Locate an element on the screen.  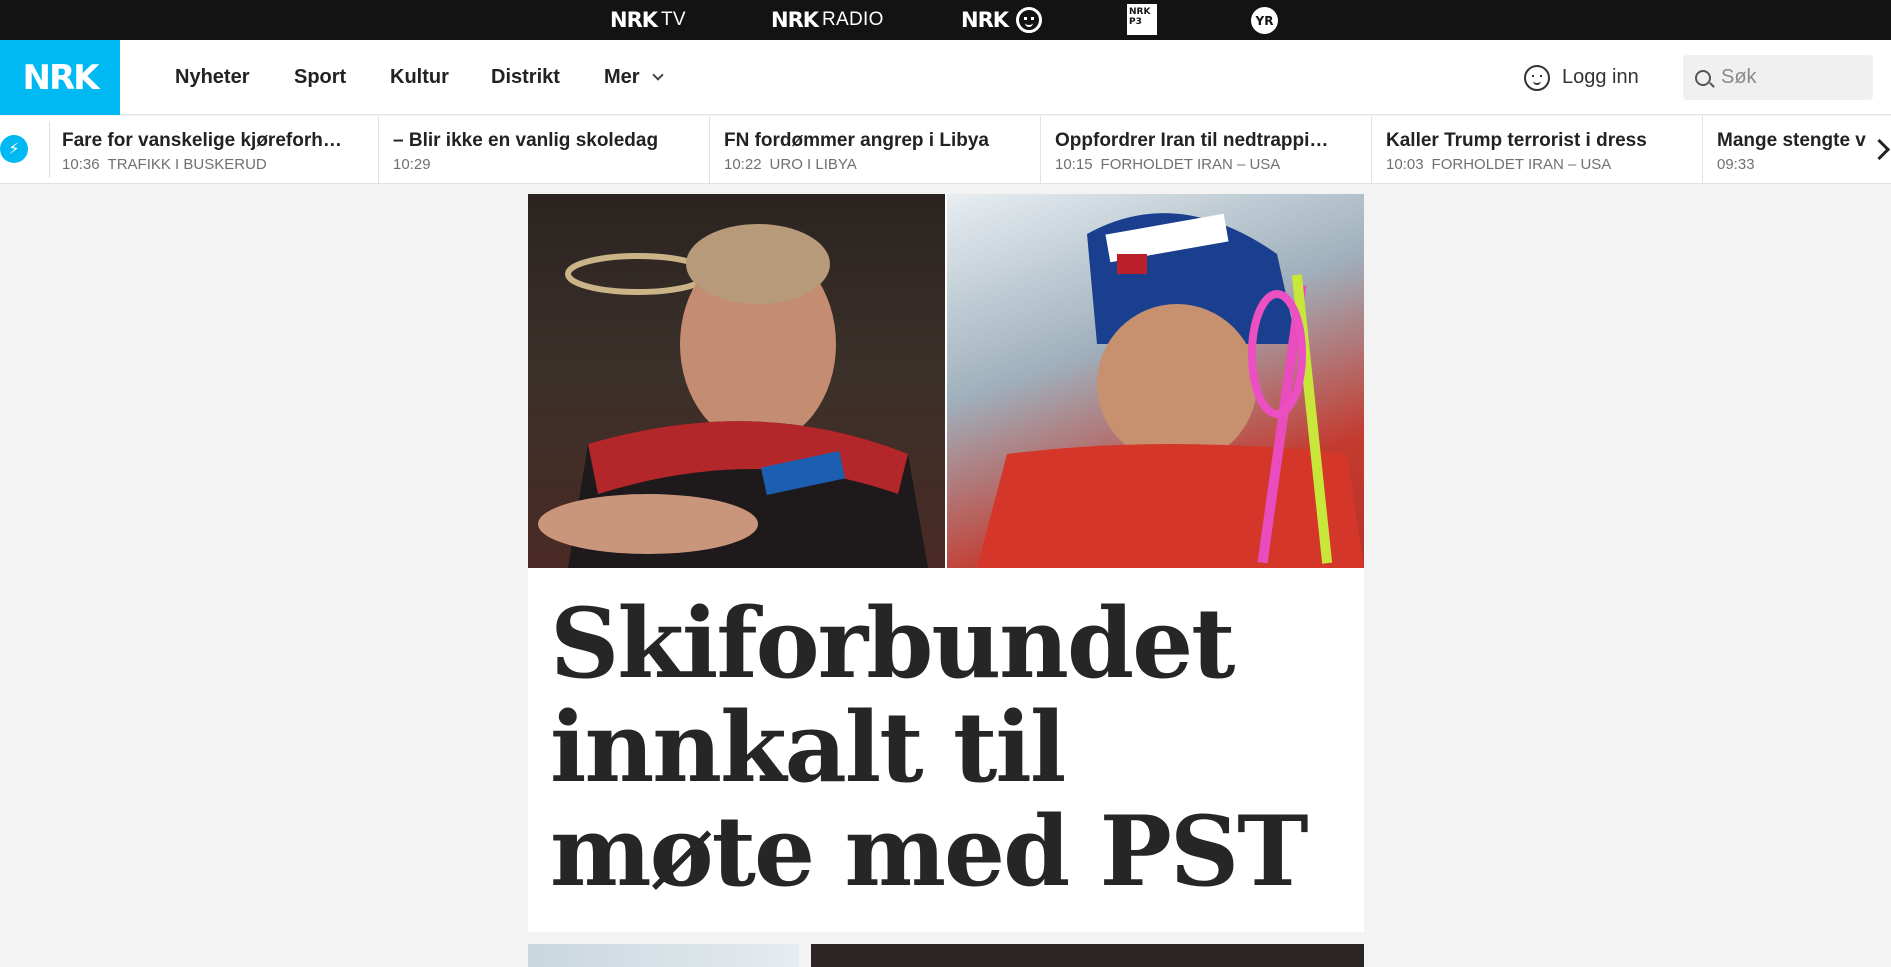
nrk-tv-label: TV is located at coordinates (673, 19).